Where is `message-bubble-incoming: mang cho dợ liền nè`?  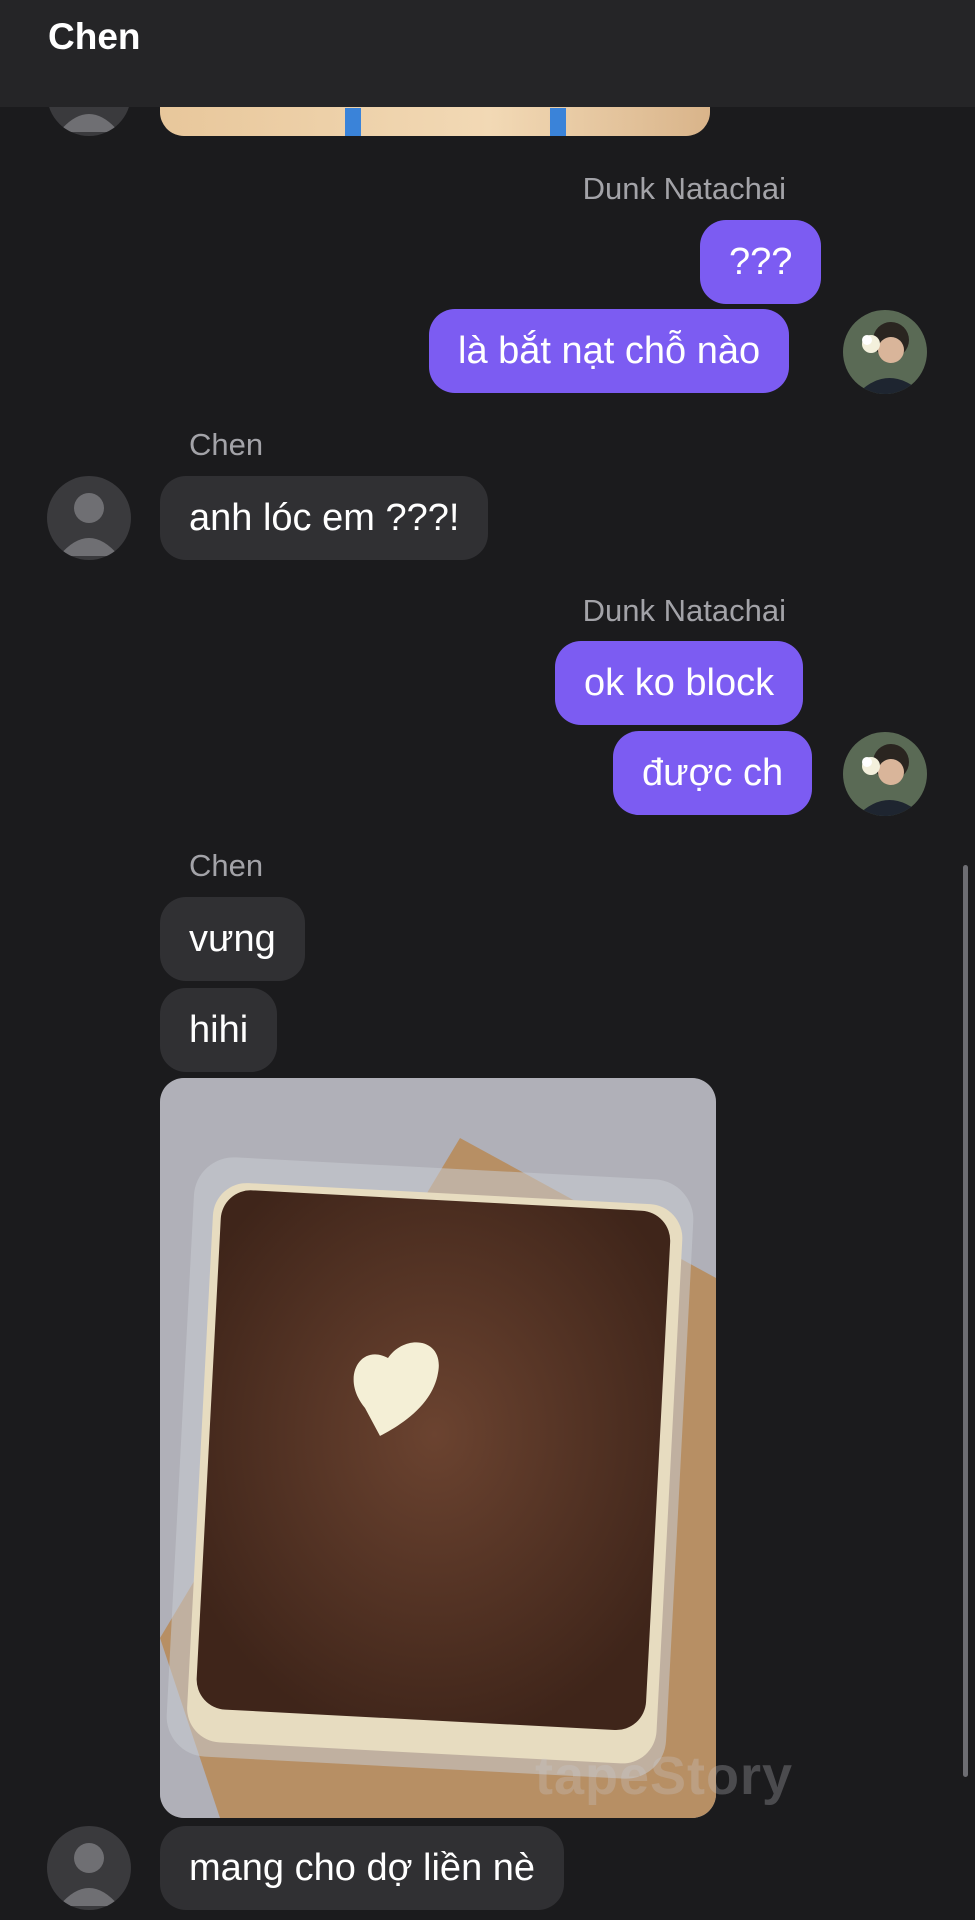
message-bubble-incoming: mang cho dợ liền nè is located at coordinates (362, 1868).